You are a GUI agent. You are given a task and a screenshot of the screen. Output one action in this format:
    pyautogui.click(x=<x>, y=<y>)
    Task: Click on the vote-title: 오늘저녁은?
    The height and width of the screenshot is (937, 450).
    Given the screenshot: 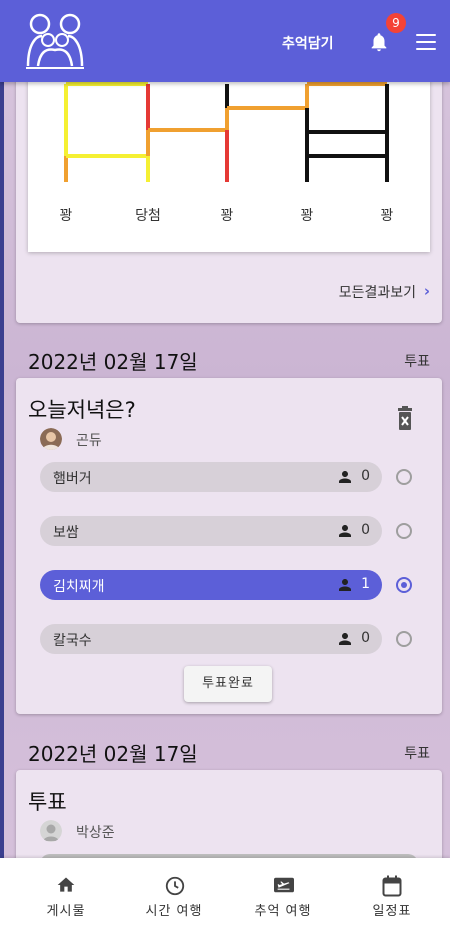 What is the action you would take?
    pyautogui.click(x=82, y=410)
    